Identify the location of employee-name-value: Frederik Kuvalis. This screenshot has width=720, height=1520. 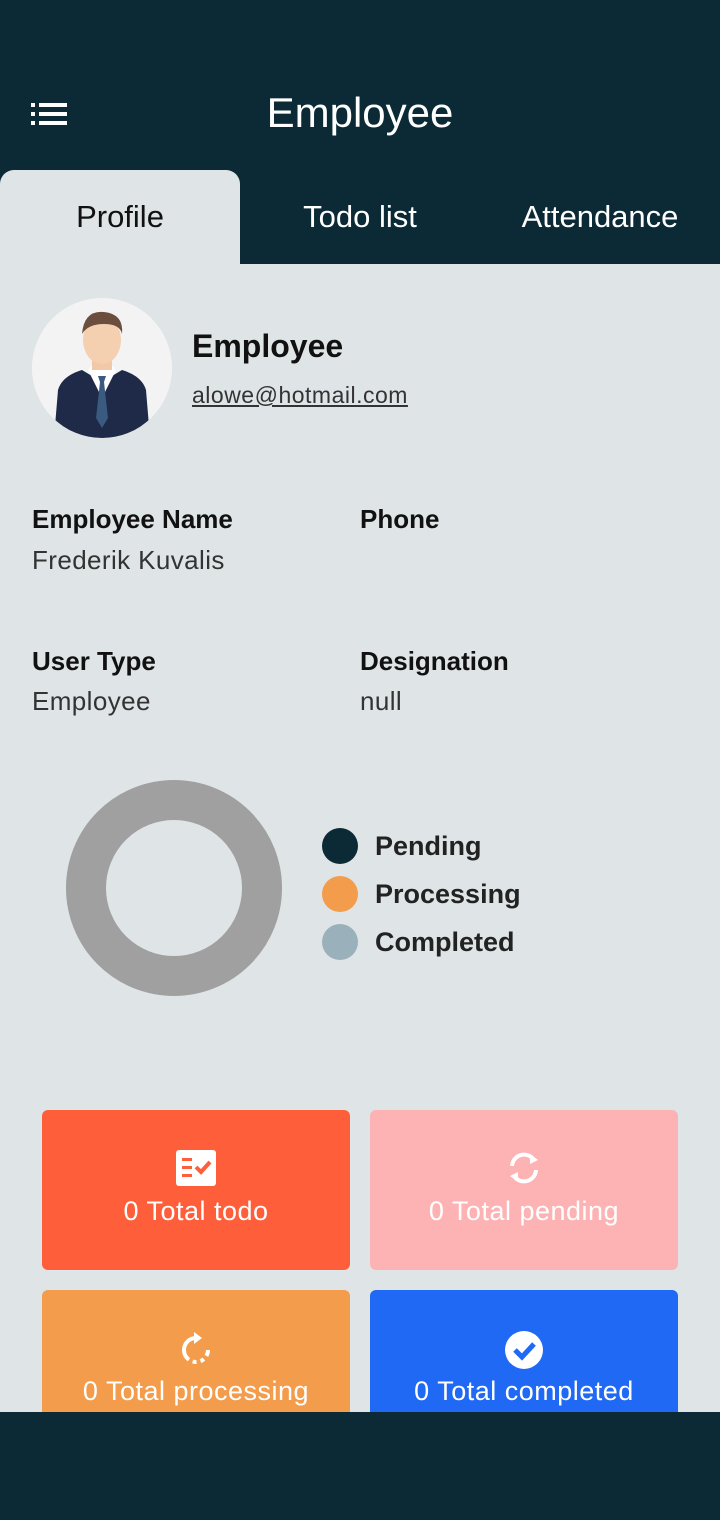
(128, 560).